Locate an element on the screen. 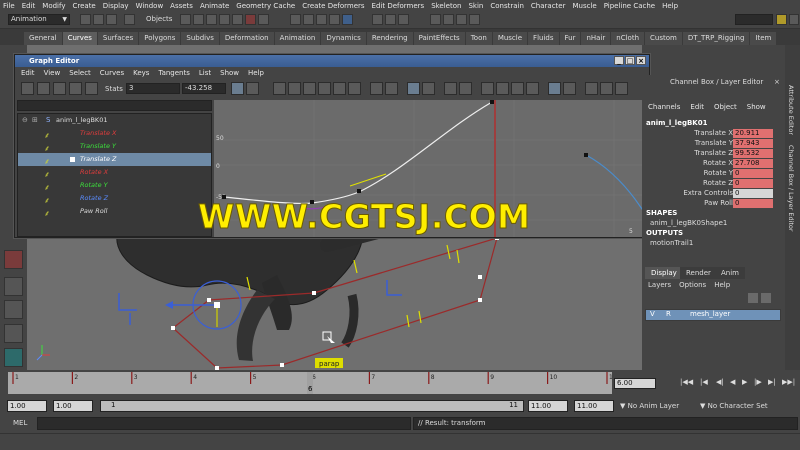  menu-item-animate: Animate is located at coordinates (214, 6).